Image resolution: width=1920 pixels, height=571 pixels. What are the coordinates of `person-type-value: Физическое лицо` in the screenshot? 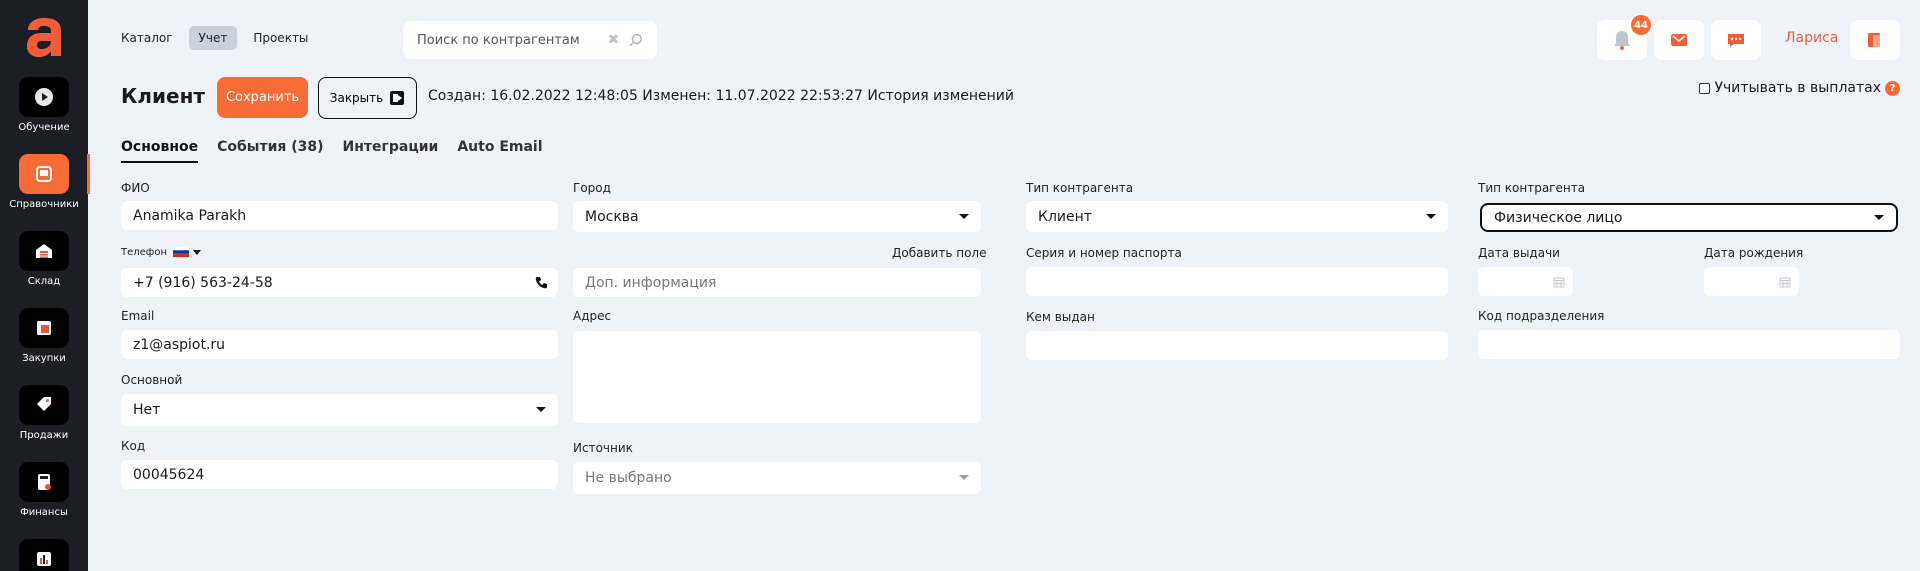 It's located at (1558, 217).